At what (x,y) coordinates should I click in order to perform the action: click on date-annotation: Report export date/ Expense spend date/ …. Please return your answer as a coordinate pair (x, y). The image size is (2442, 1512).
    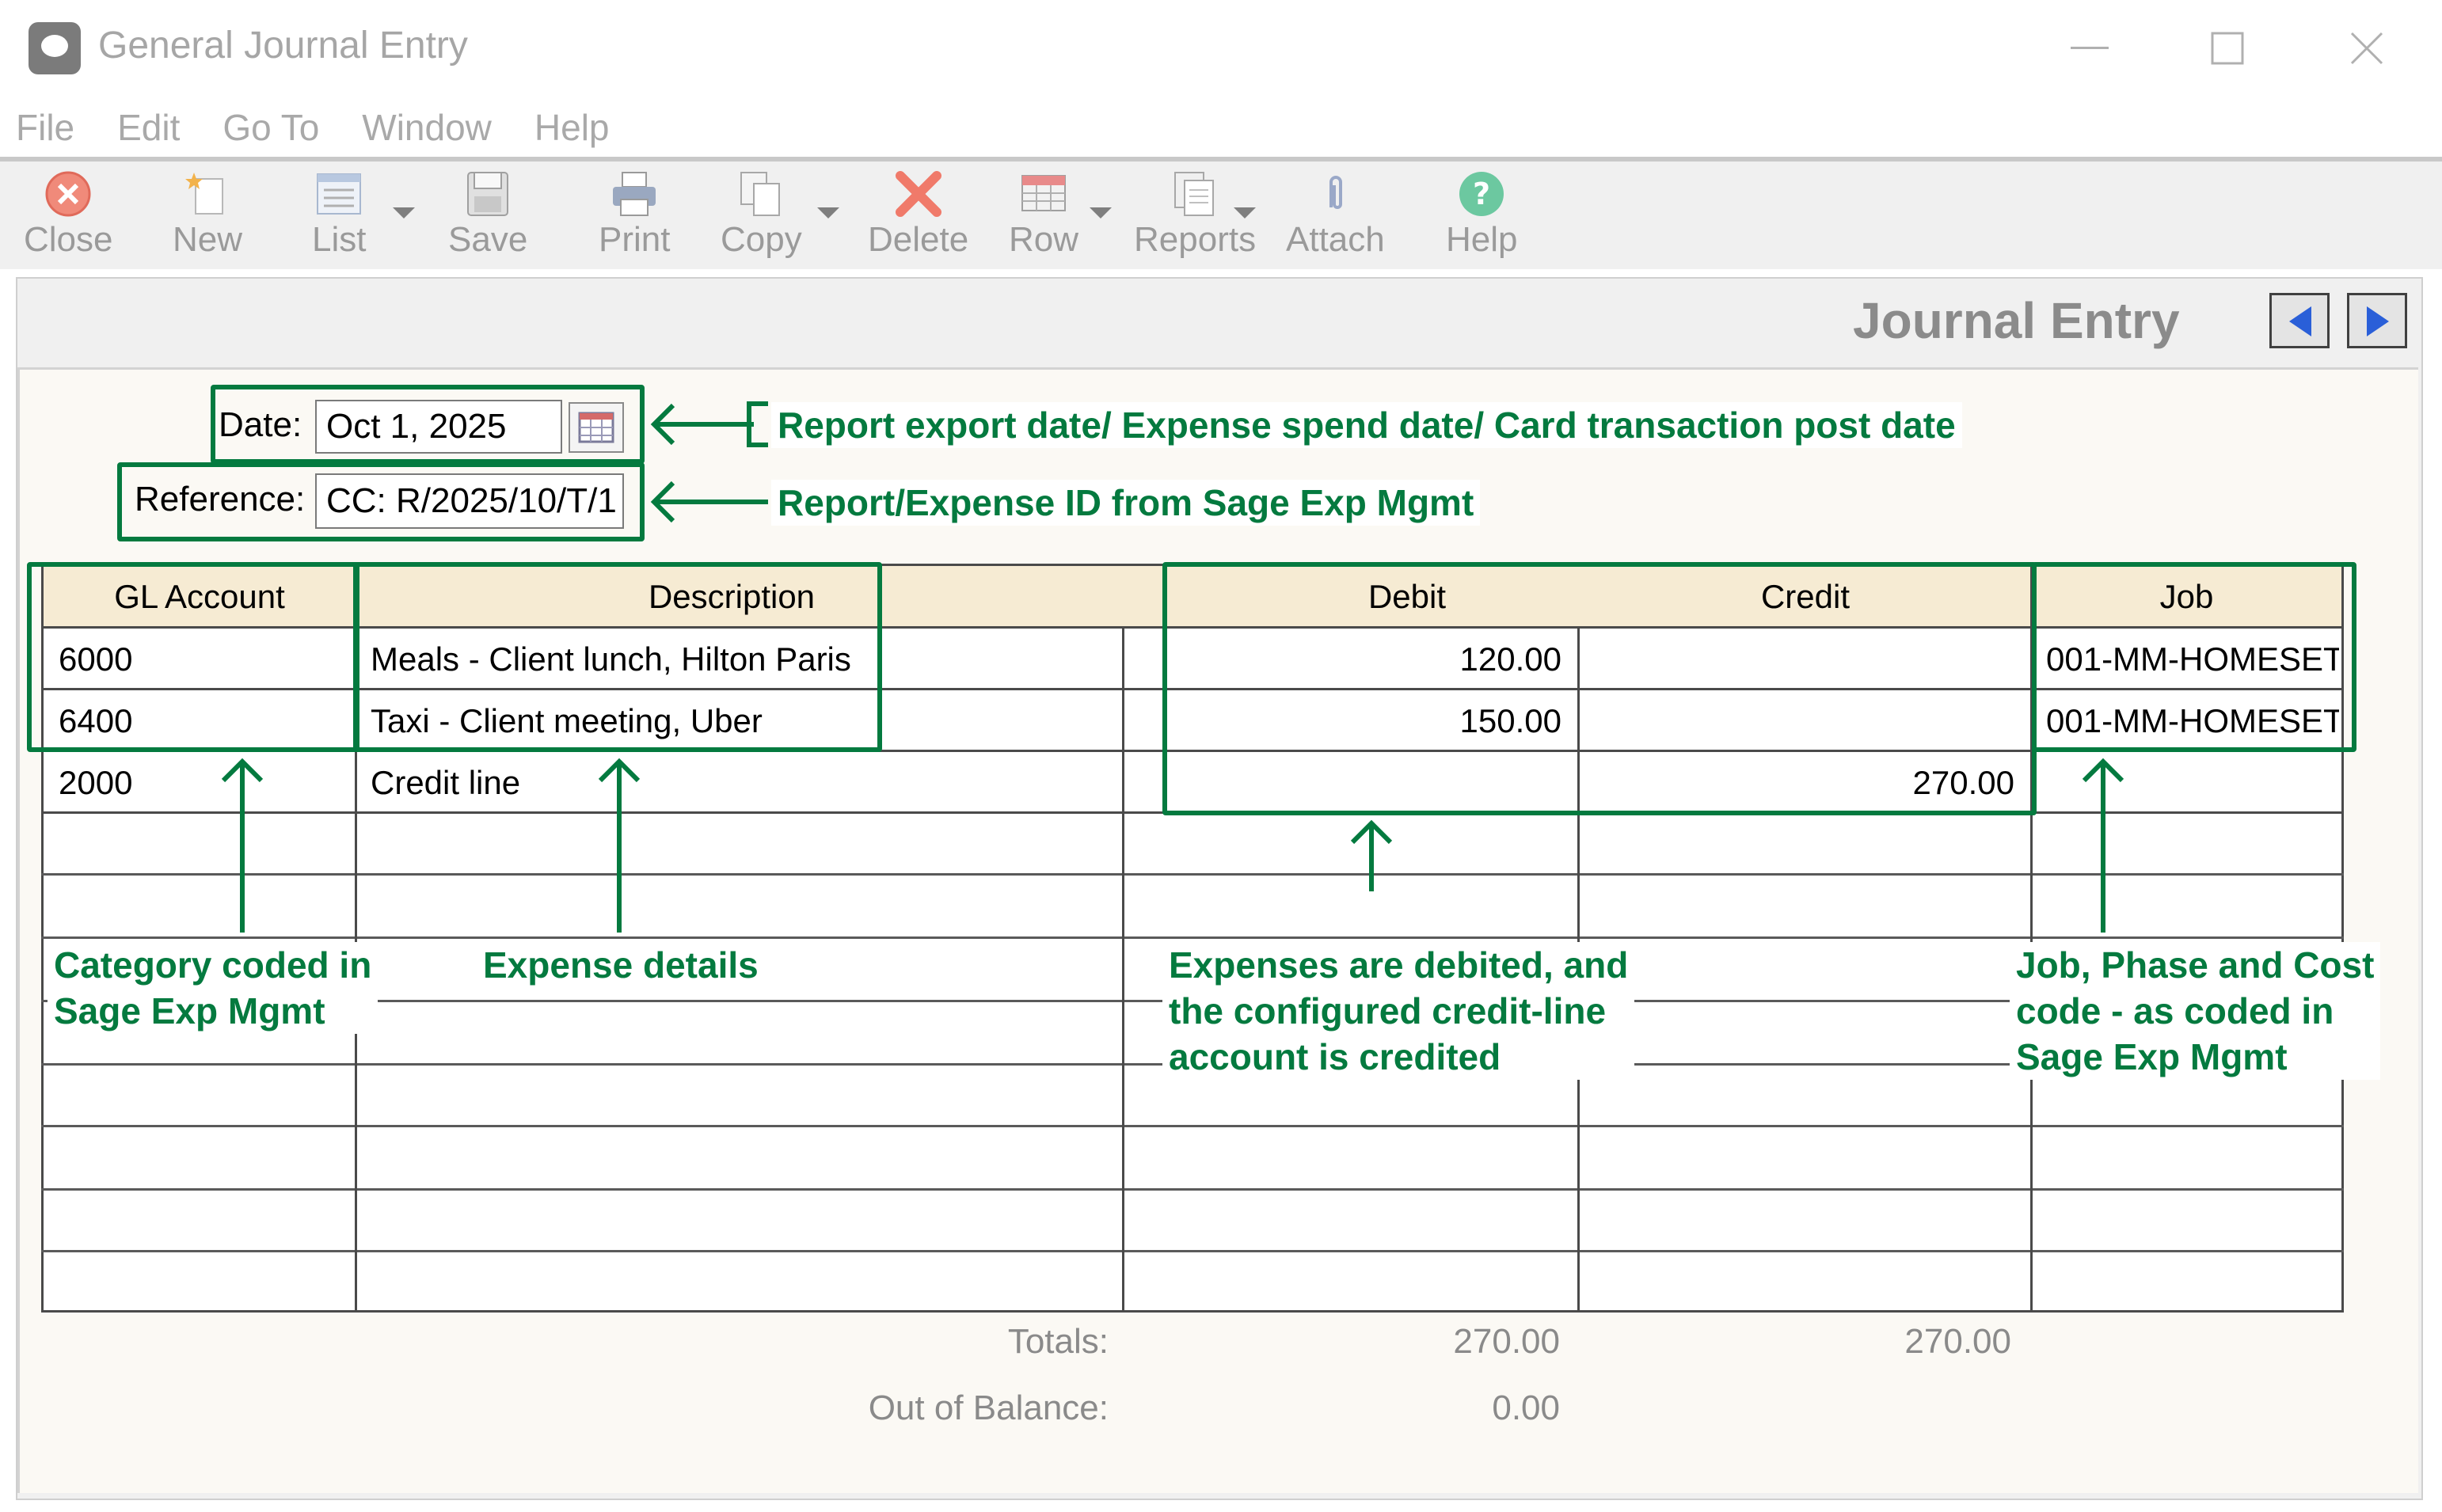
    Looking at the image, I should click on (1366, 425).